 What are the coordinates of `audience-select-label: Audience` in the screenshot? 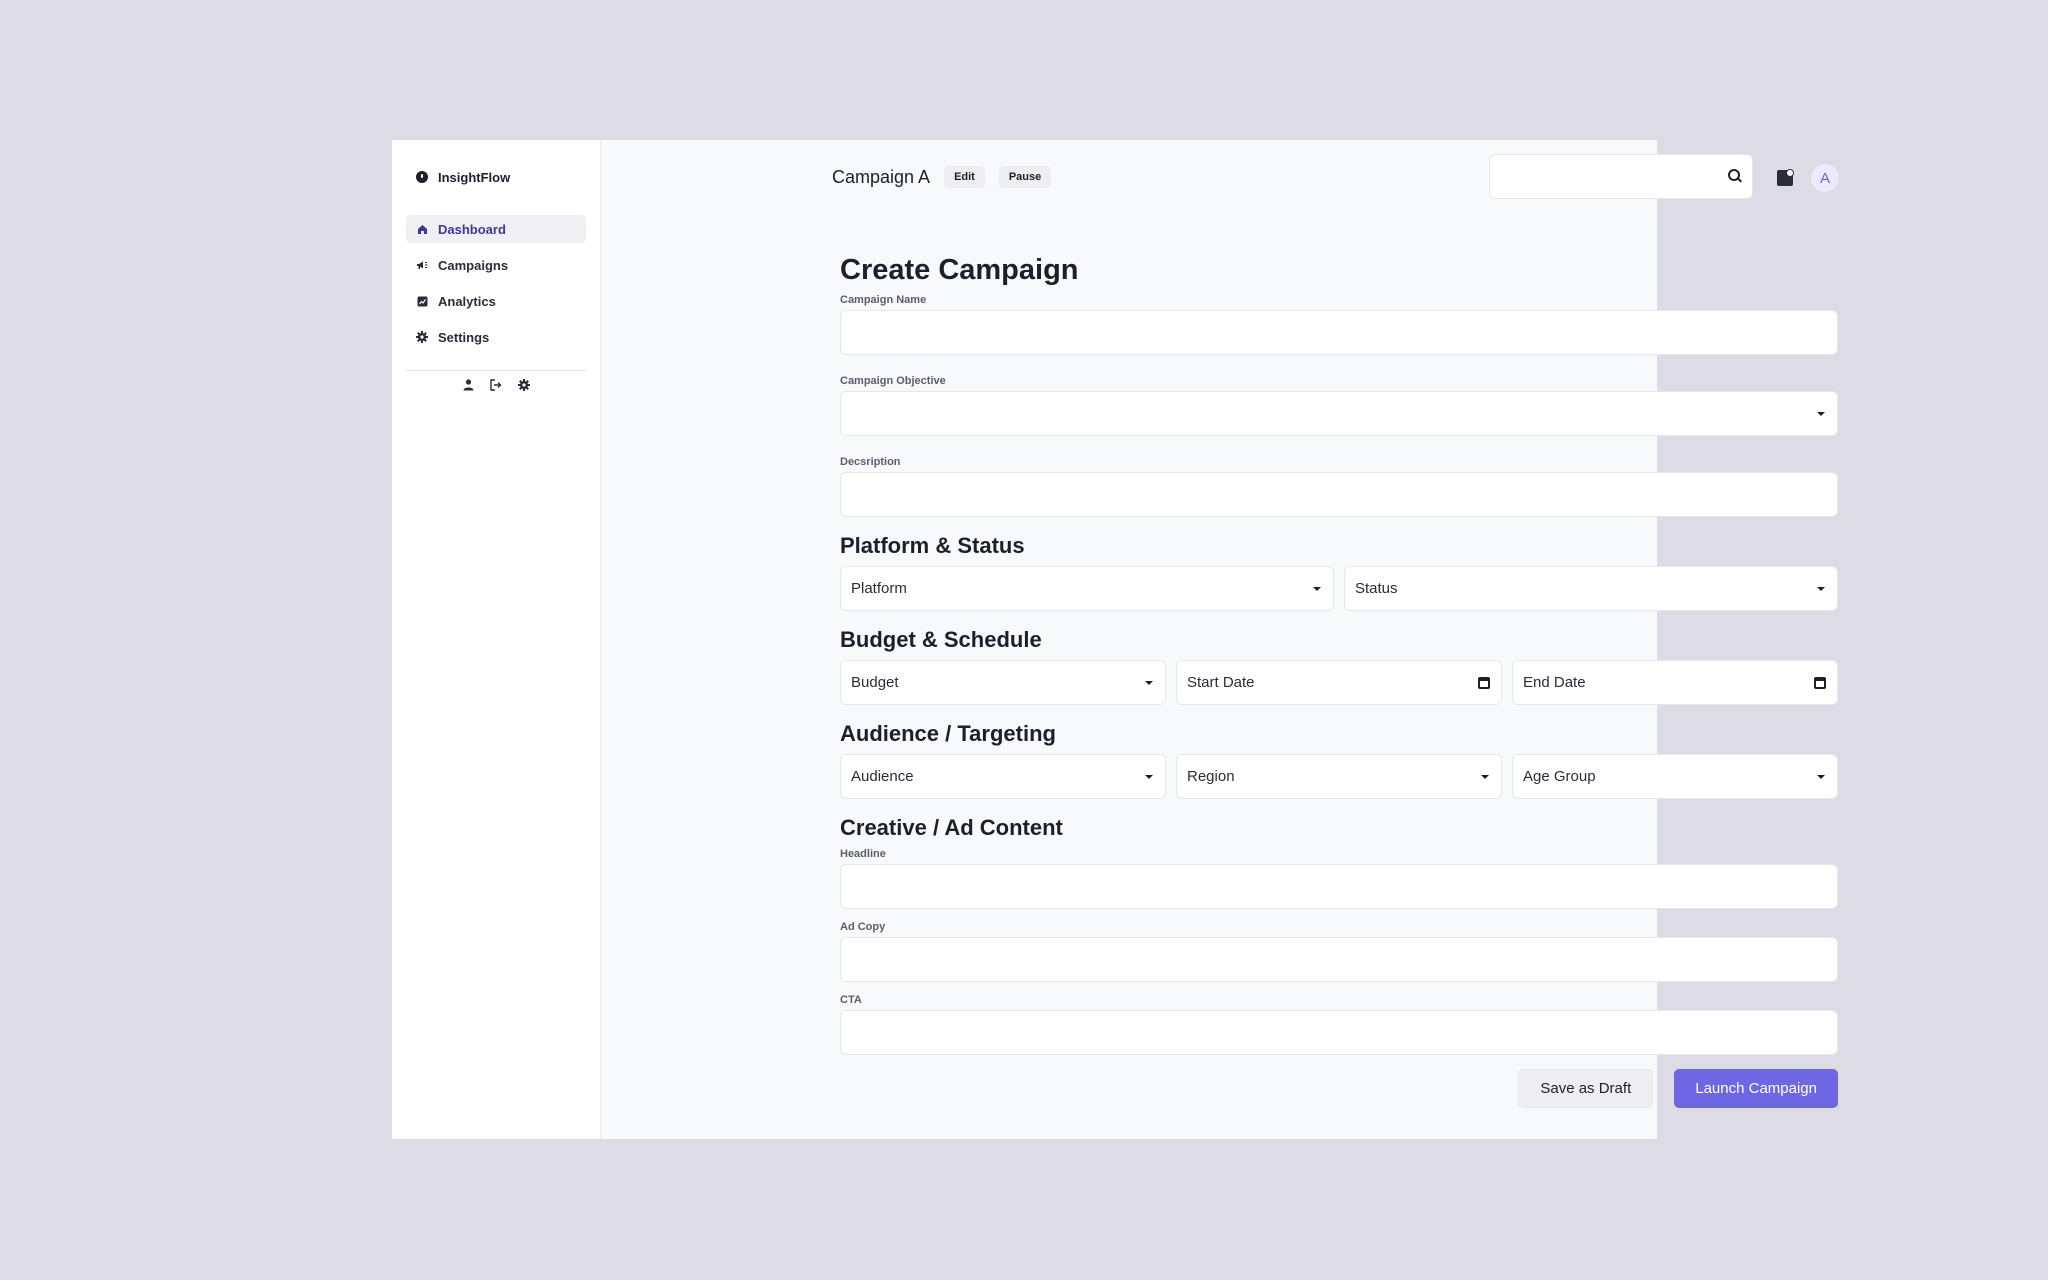 It's located at (882, 776).